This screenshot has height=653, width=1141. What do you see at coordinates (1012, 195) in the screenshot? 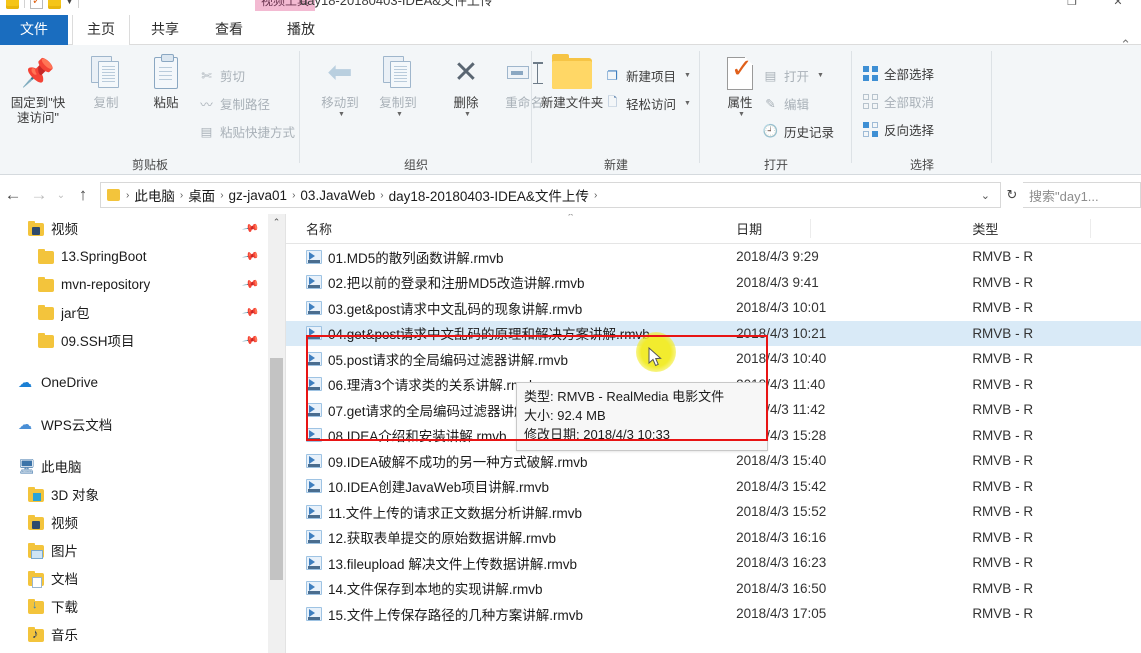
I see `refresh-icon: ↻` at bounding box center [1012, 195].